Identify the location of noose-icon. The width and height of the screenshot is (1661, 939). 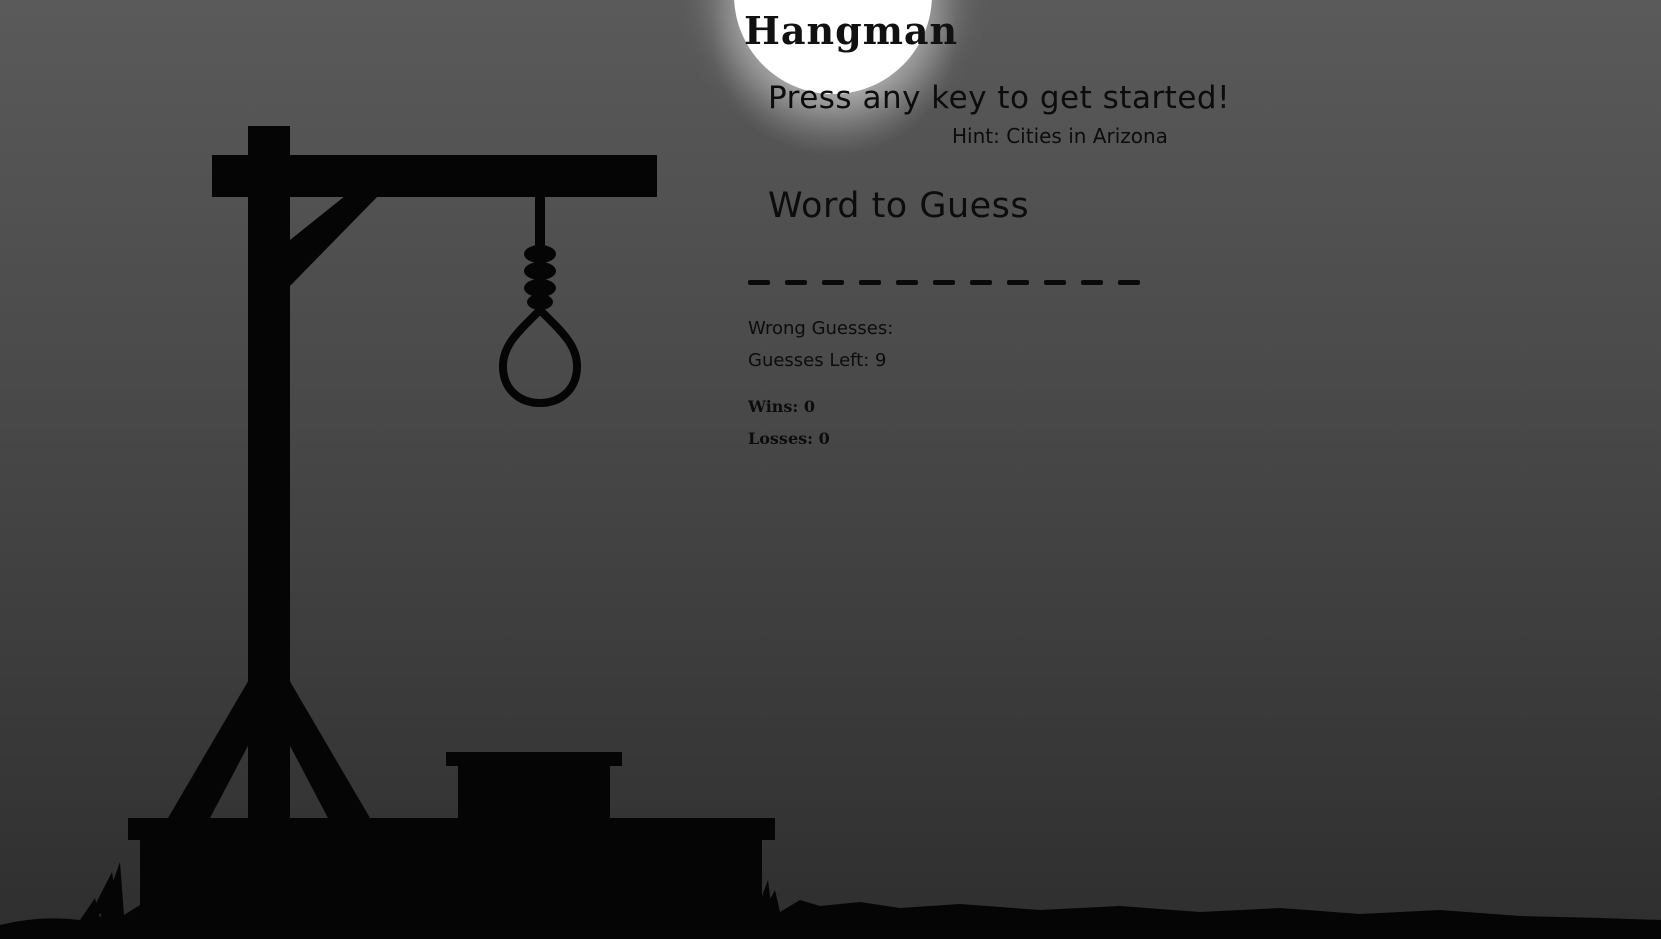
(540, 302).